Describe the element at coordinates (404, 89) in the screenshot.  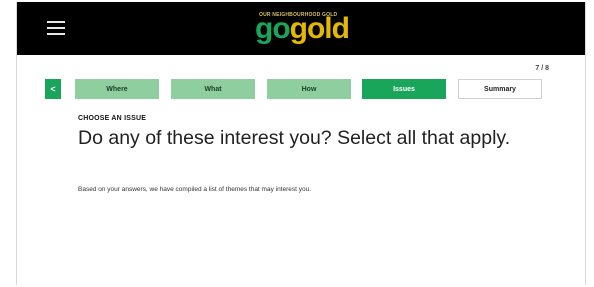
I see `step-issues: Issues` at that location.